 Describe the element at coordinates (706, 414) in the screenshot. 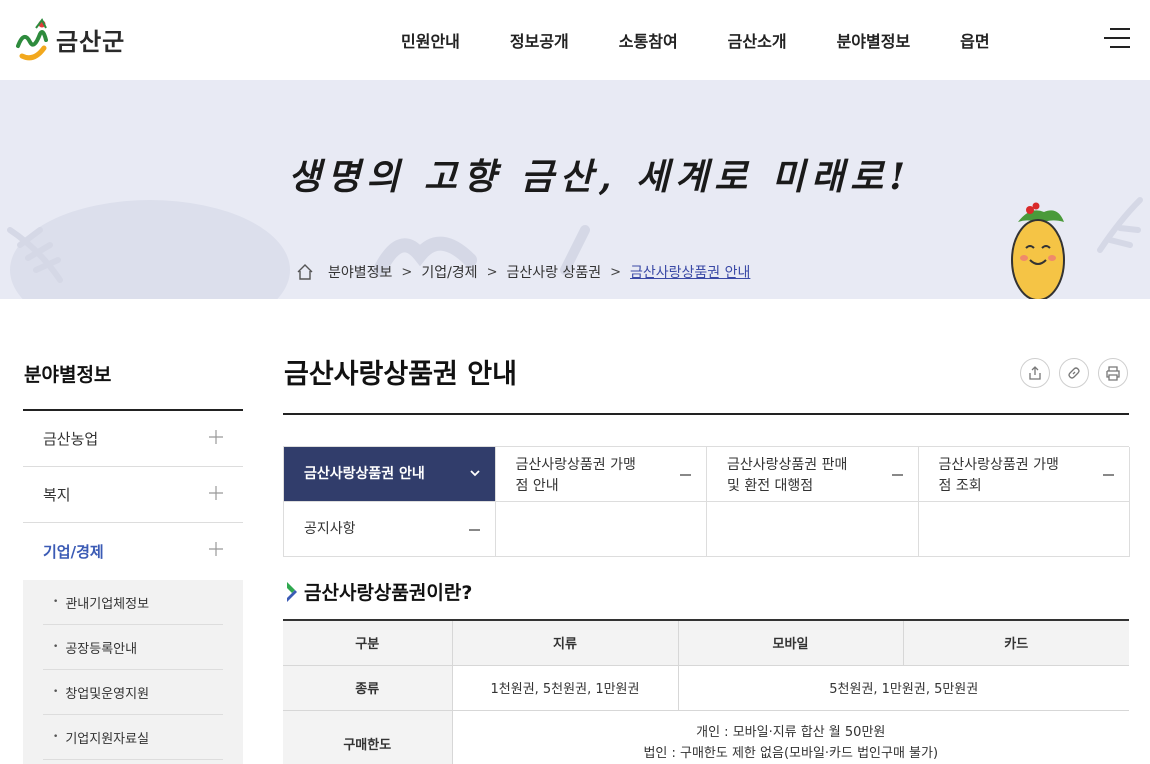

I see `title-divider` at that location.